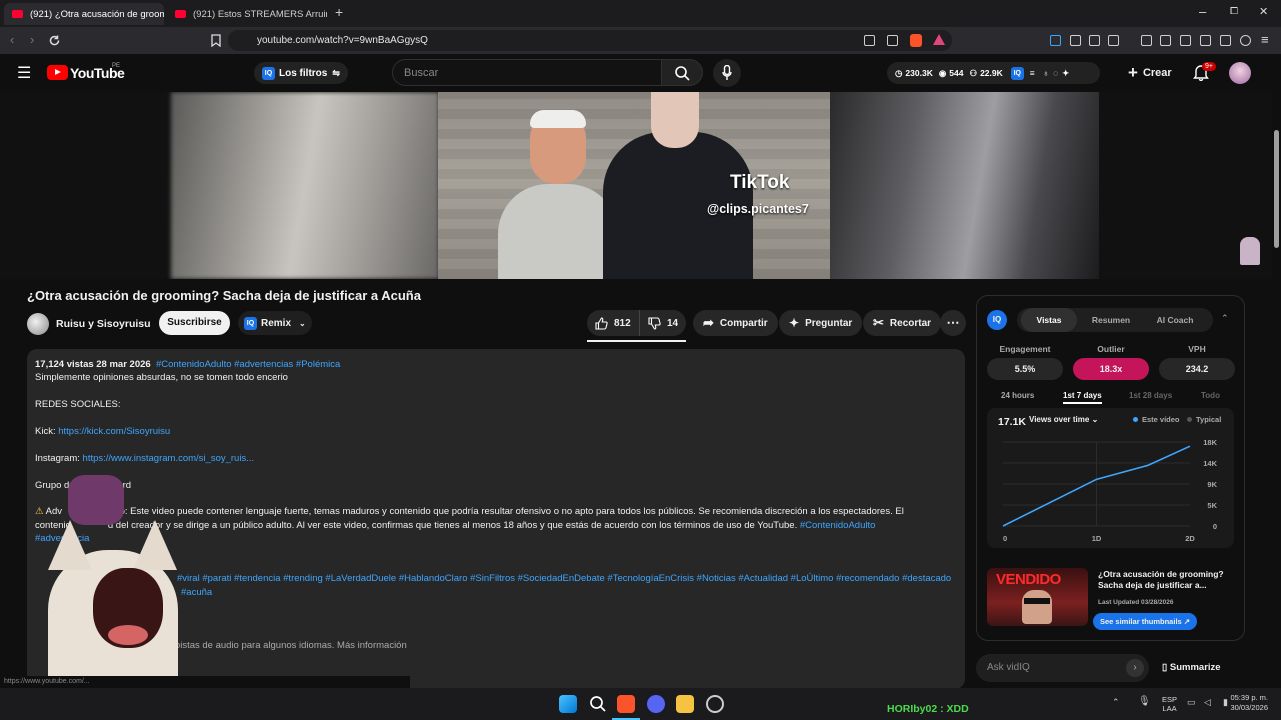  Describe the element at coordinates (1175, 320) in the screenshot. I see `tab-ai-coach: AI Coach` at that location.